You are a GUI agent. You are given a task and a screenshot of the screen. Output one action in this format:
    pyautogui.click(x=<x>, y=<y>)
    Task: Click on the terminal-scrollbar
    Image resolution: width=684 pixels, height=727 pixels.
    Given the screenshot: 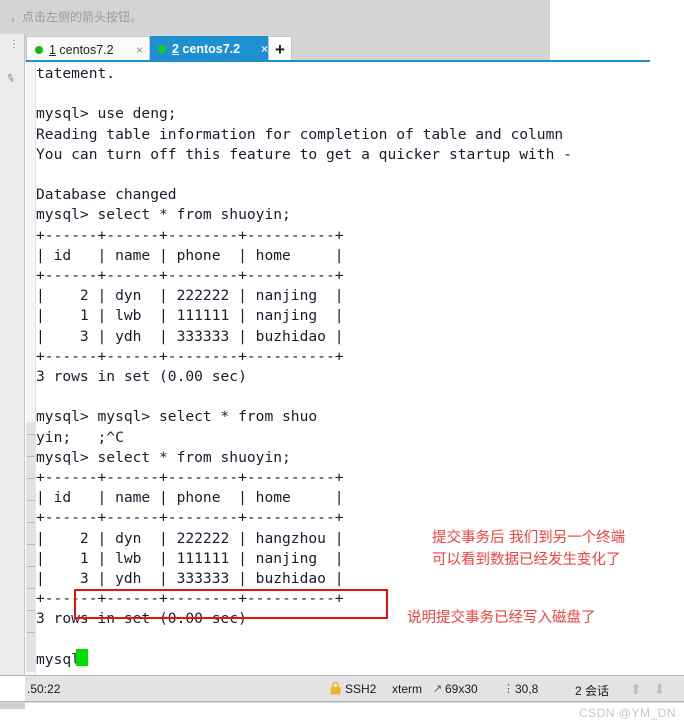 What is the action you would take?
    pyautogui.click(x=31, y=368)
    